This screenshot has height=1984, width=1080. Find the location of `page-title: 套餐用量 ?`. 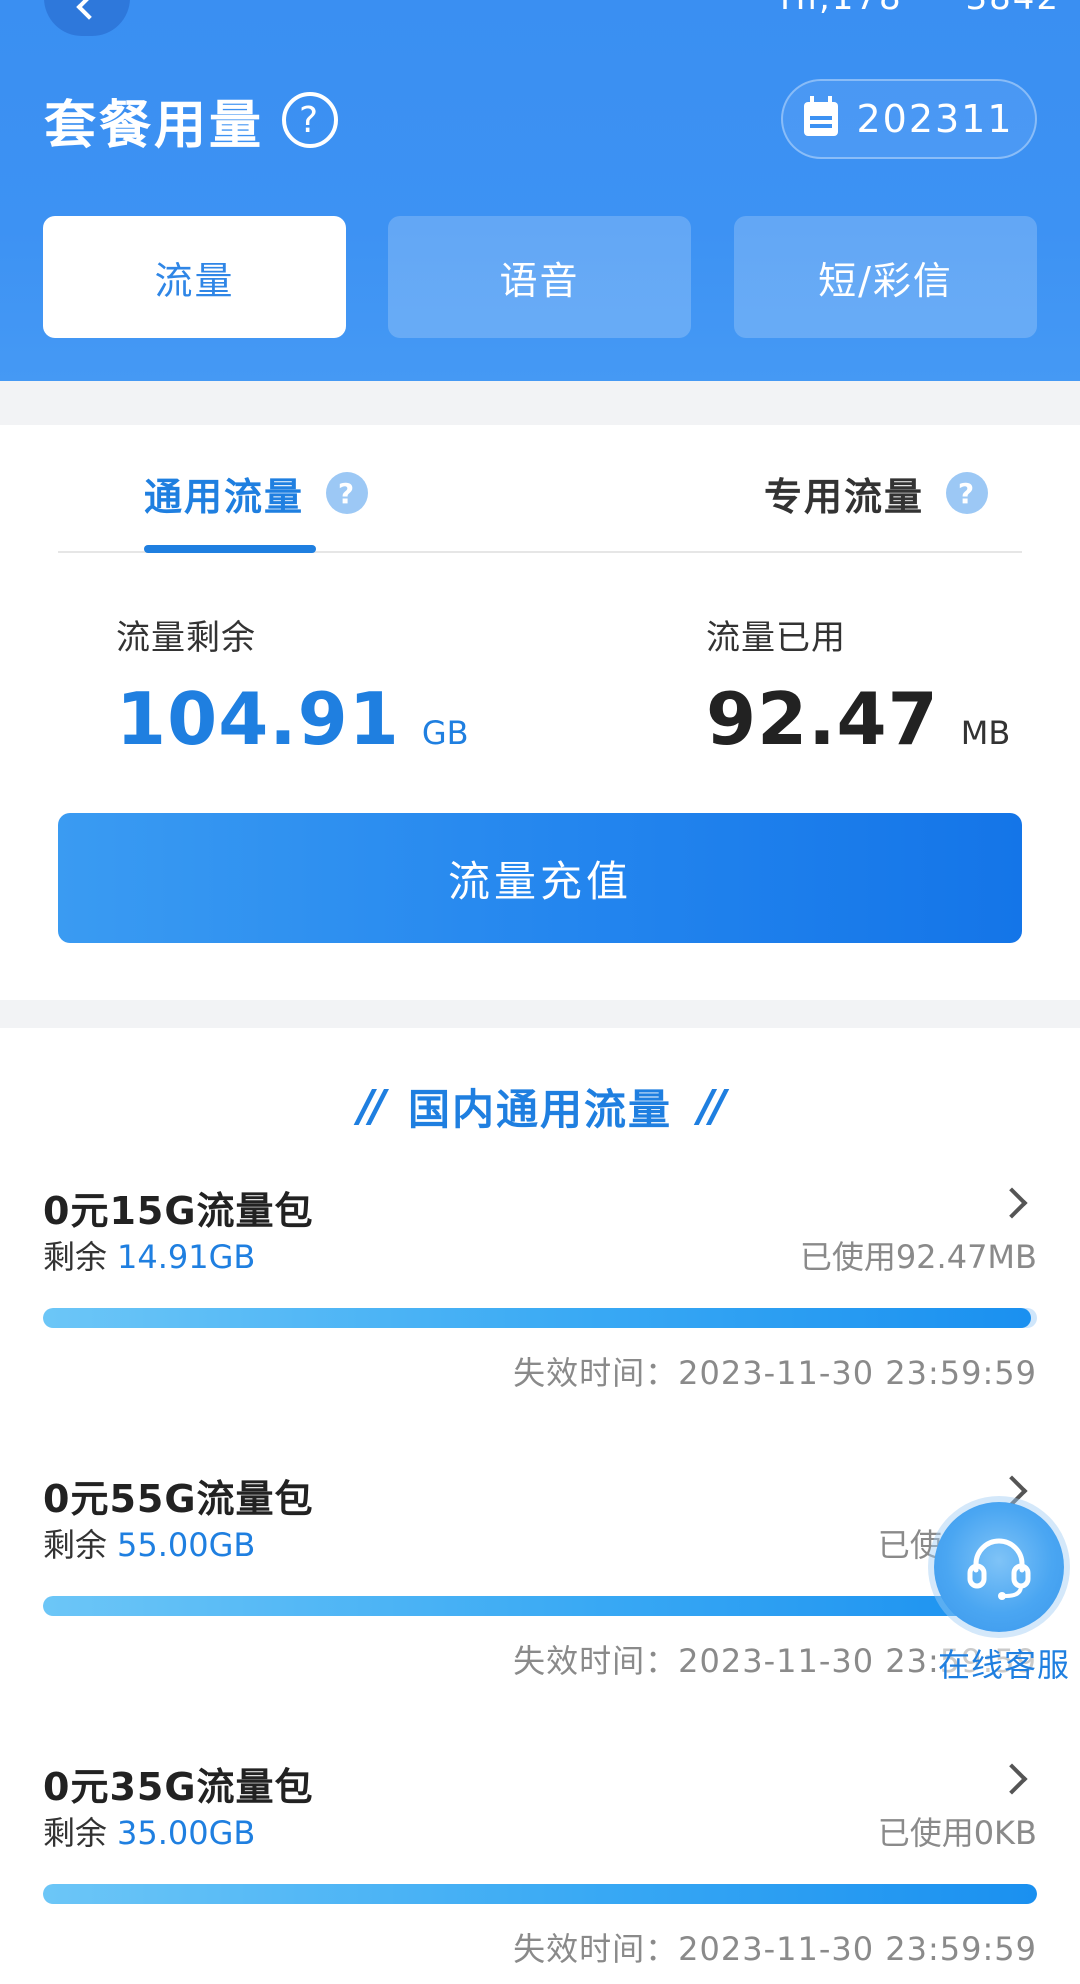

page-title: 套餐用量 ? is located at coordinates (191, 122).